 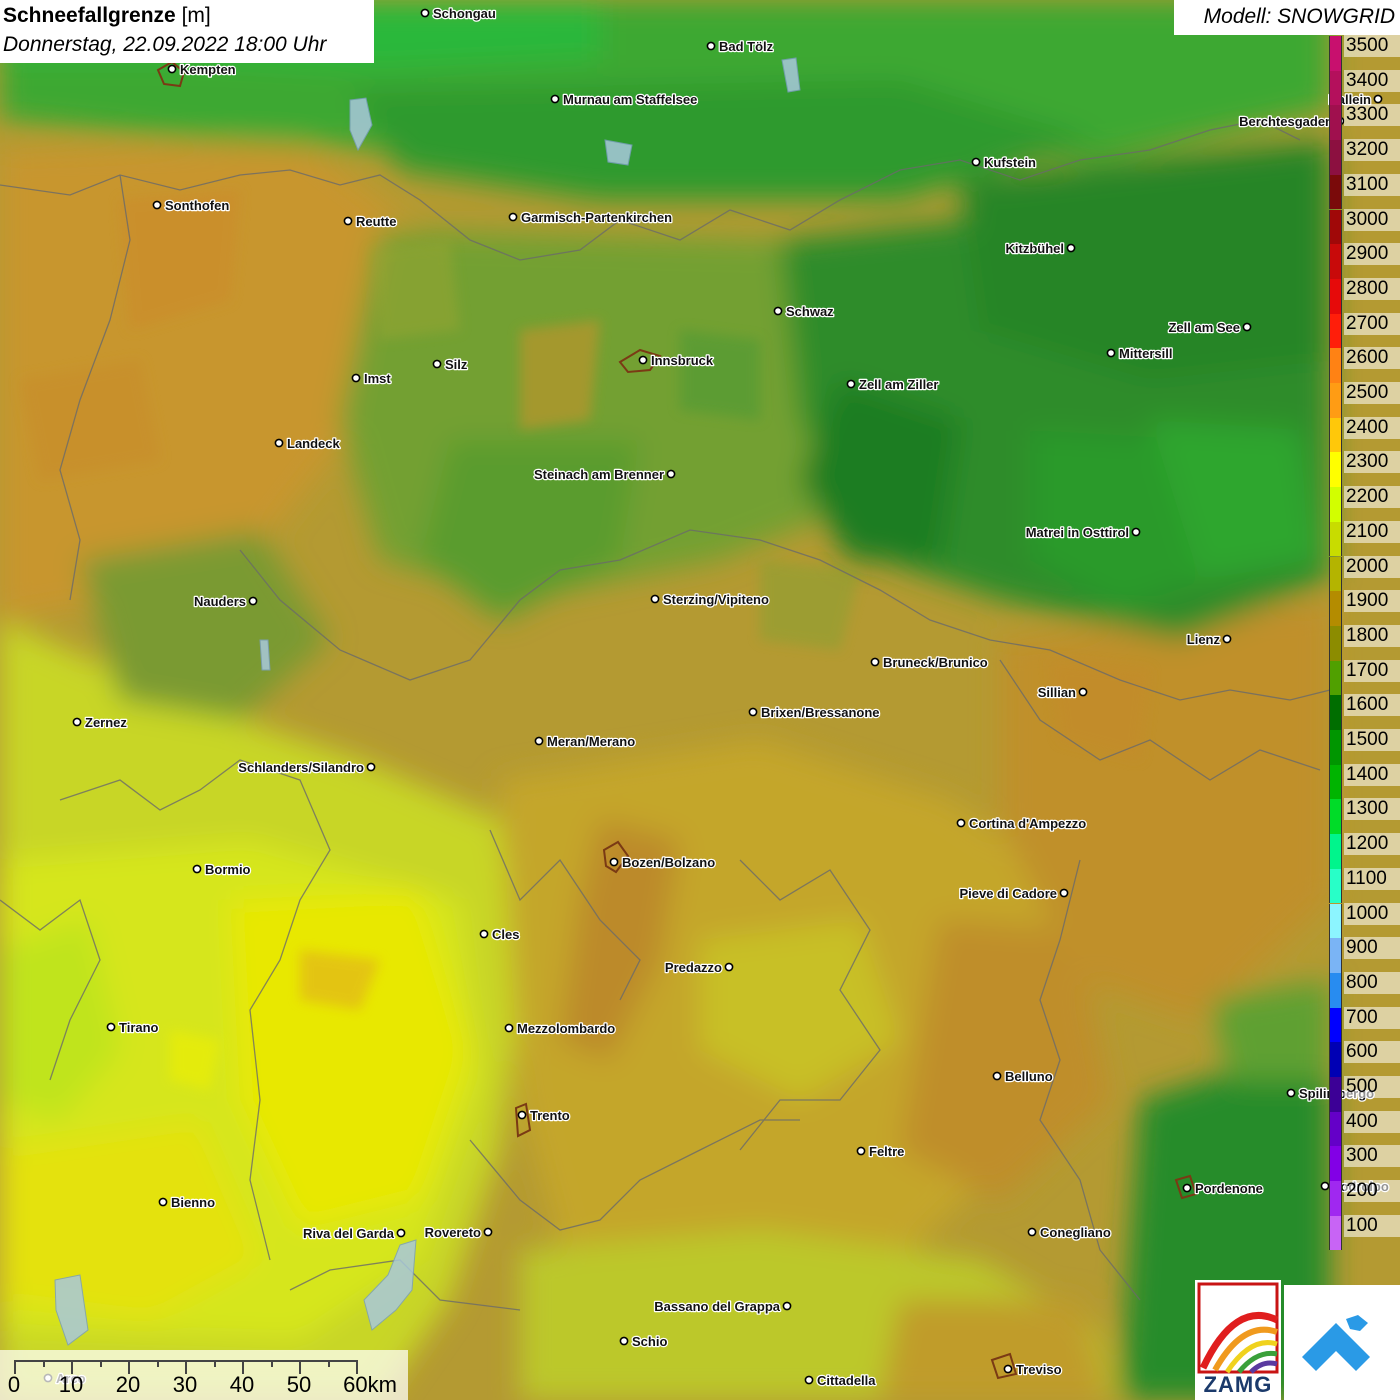 What do you see at coordinates (1372, 740) in the screenshot?
I see `legend-label: 1500` at bounding box center [1372, 740].